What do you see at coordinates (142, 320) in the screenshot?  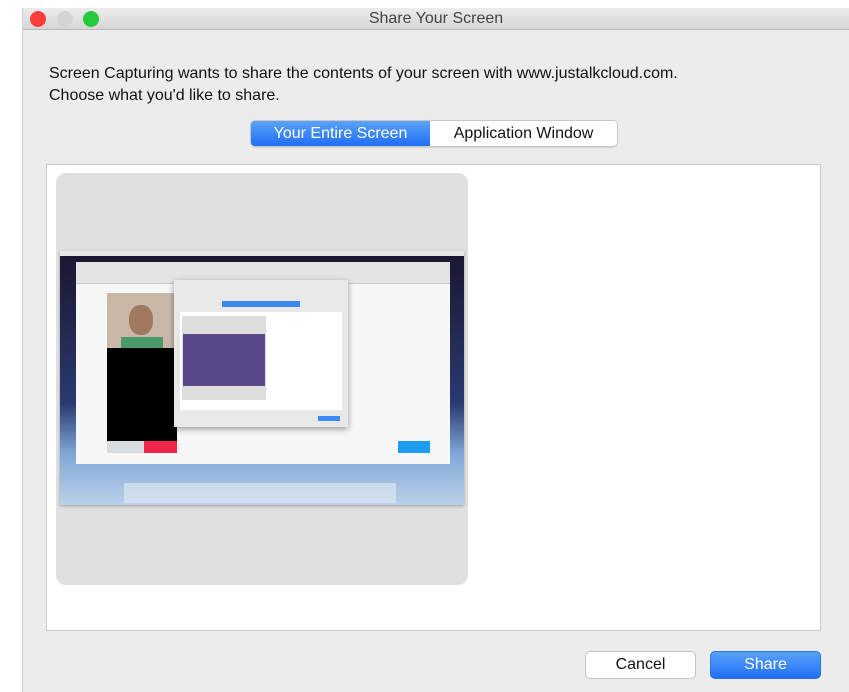 I see `preview-video` at bounding box center [142, 320].